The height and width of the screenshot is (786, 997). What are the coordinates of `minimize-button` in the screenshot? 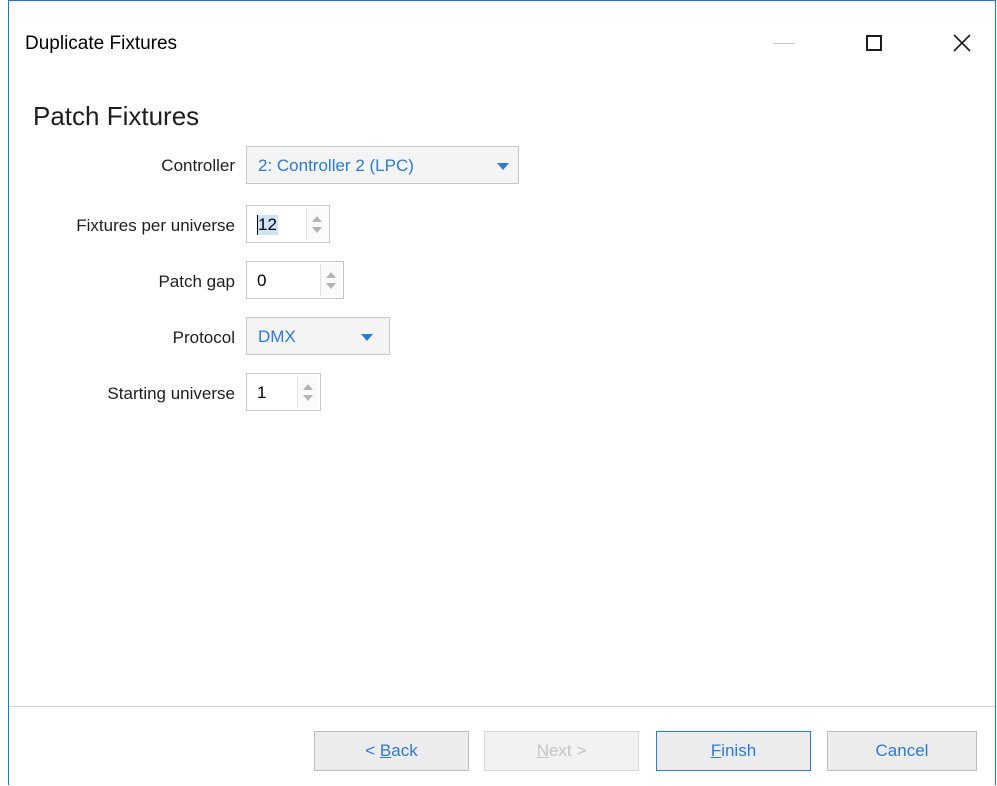 It's located at (784, 43).